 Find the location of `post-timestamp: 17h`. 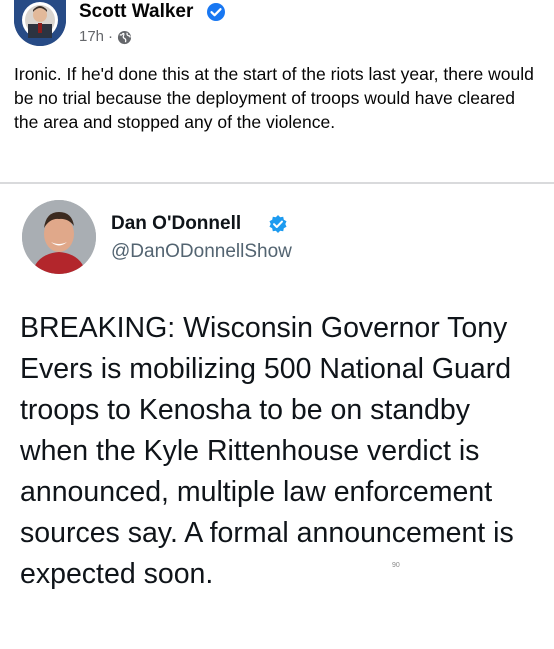

post-timestamp: 17h is located at coordinates (91, 37).